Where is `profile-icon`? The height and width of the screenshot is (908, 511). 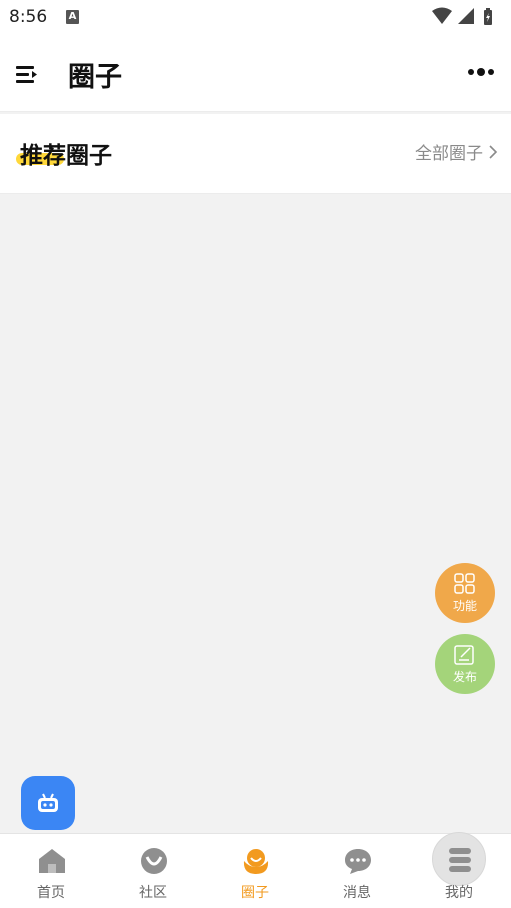 profile-icon is located at coordinates (460, 860).